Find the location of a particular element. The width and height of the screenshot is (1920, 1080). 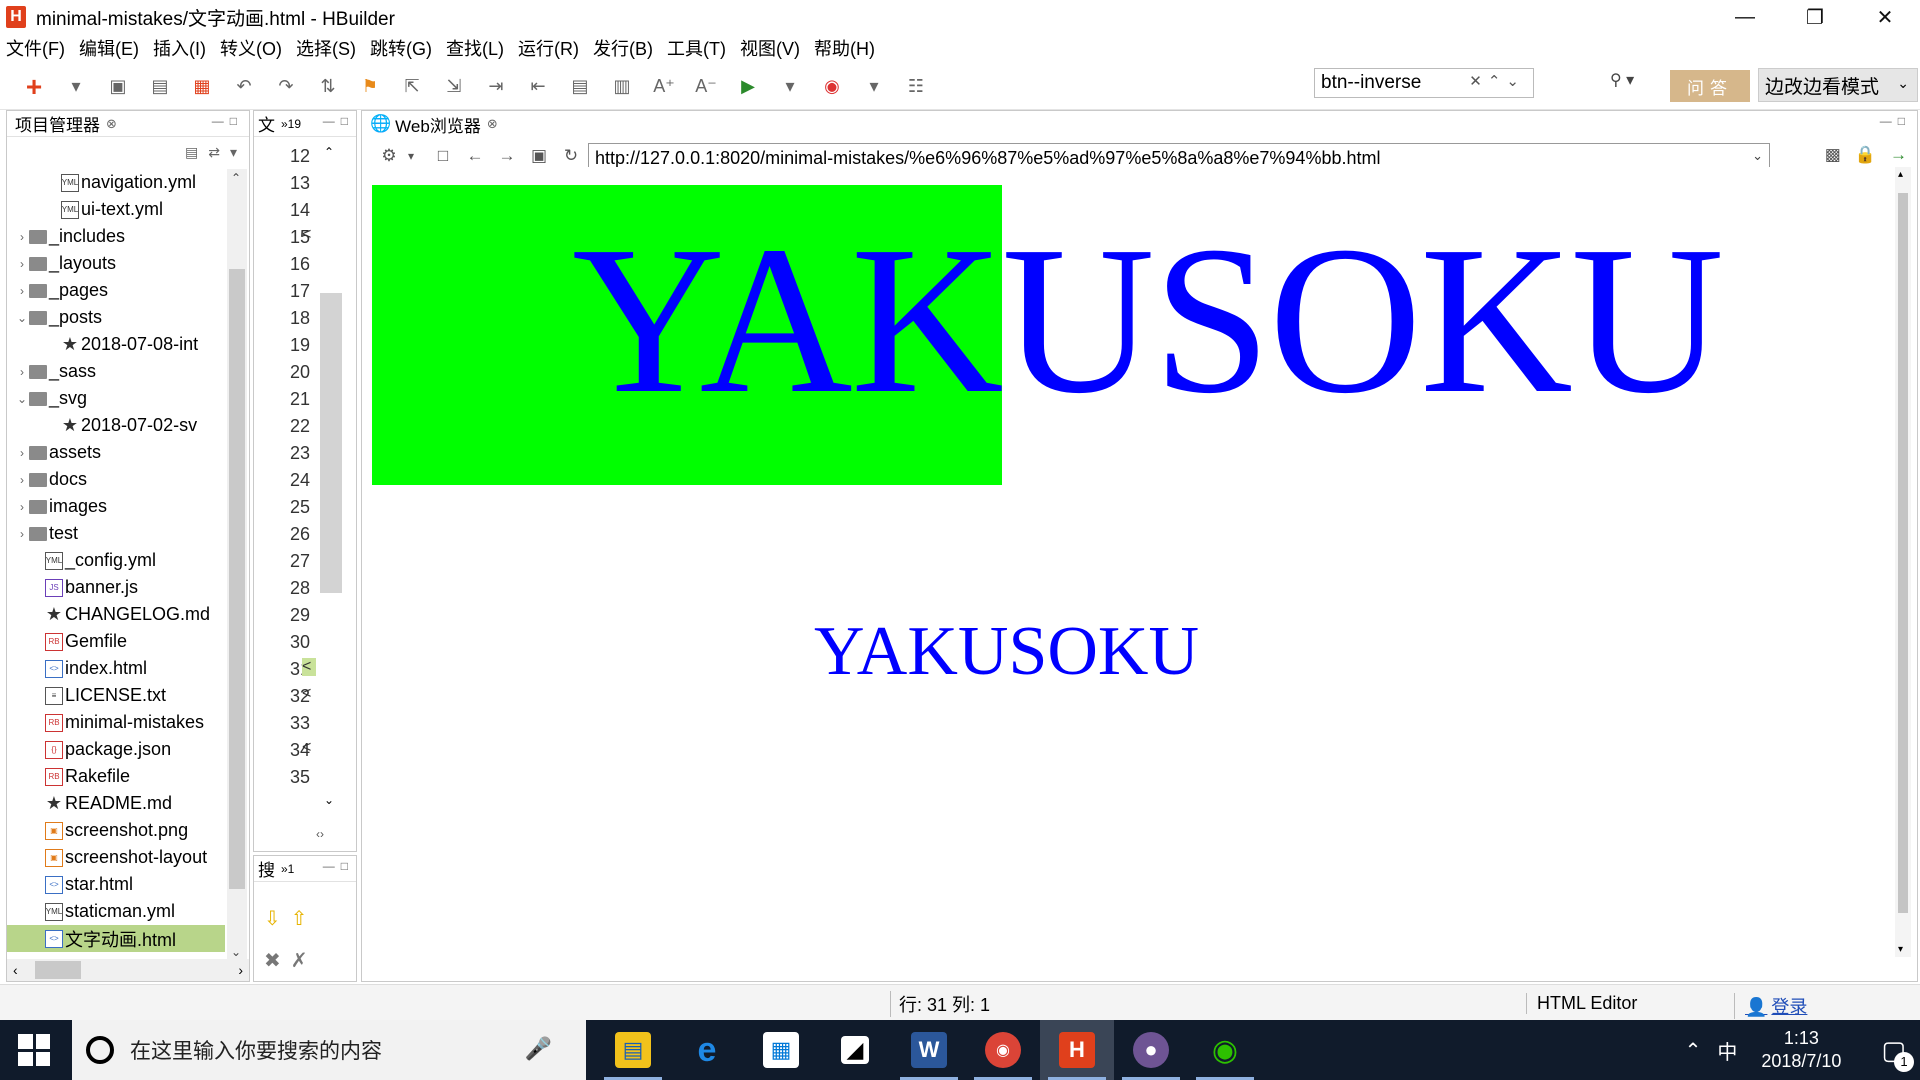

tree-item: › _sass is located at coordinates (116, 371).